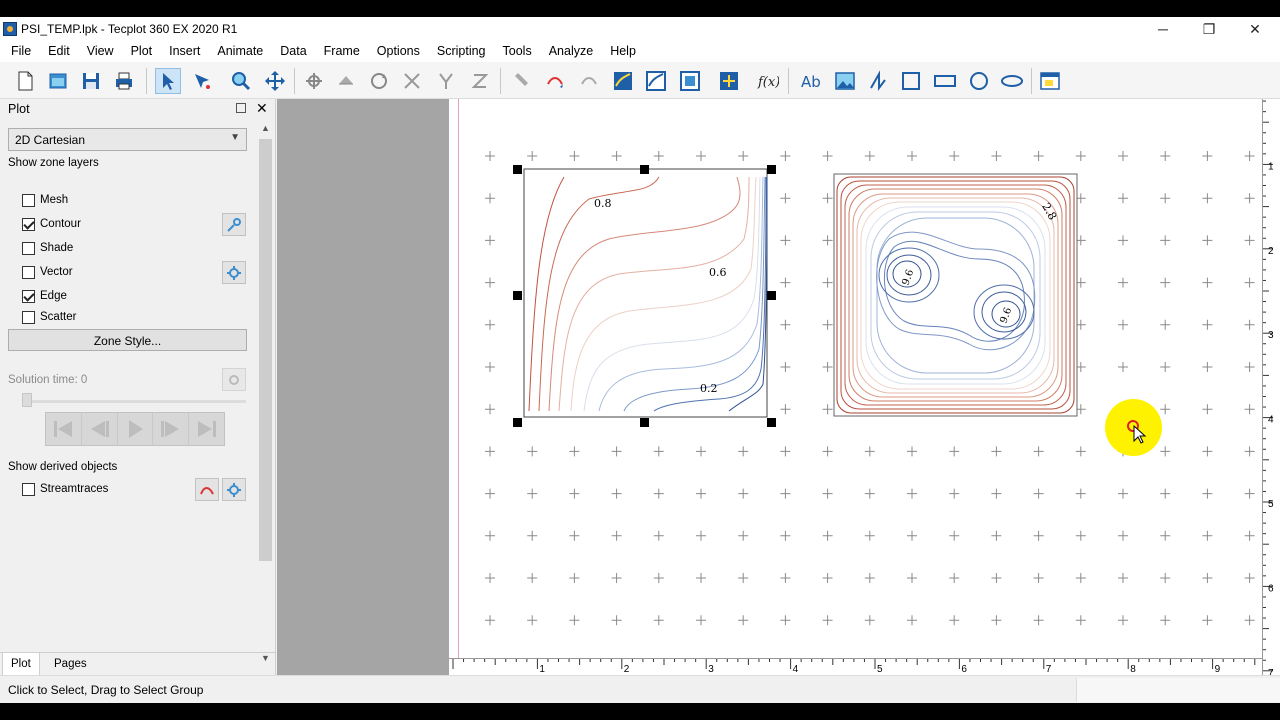 The width and height of the screenshot is (1280, 720). I want to click on gear-icon, so click(234, 379).